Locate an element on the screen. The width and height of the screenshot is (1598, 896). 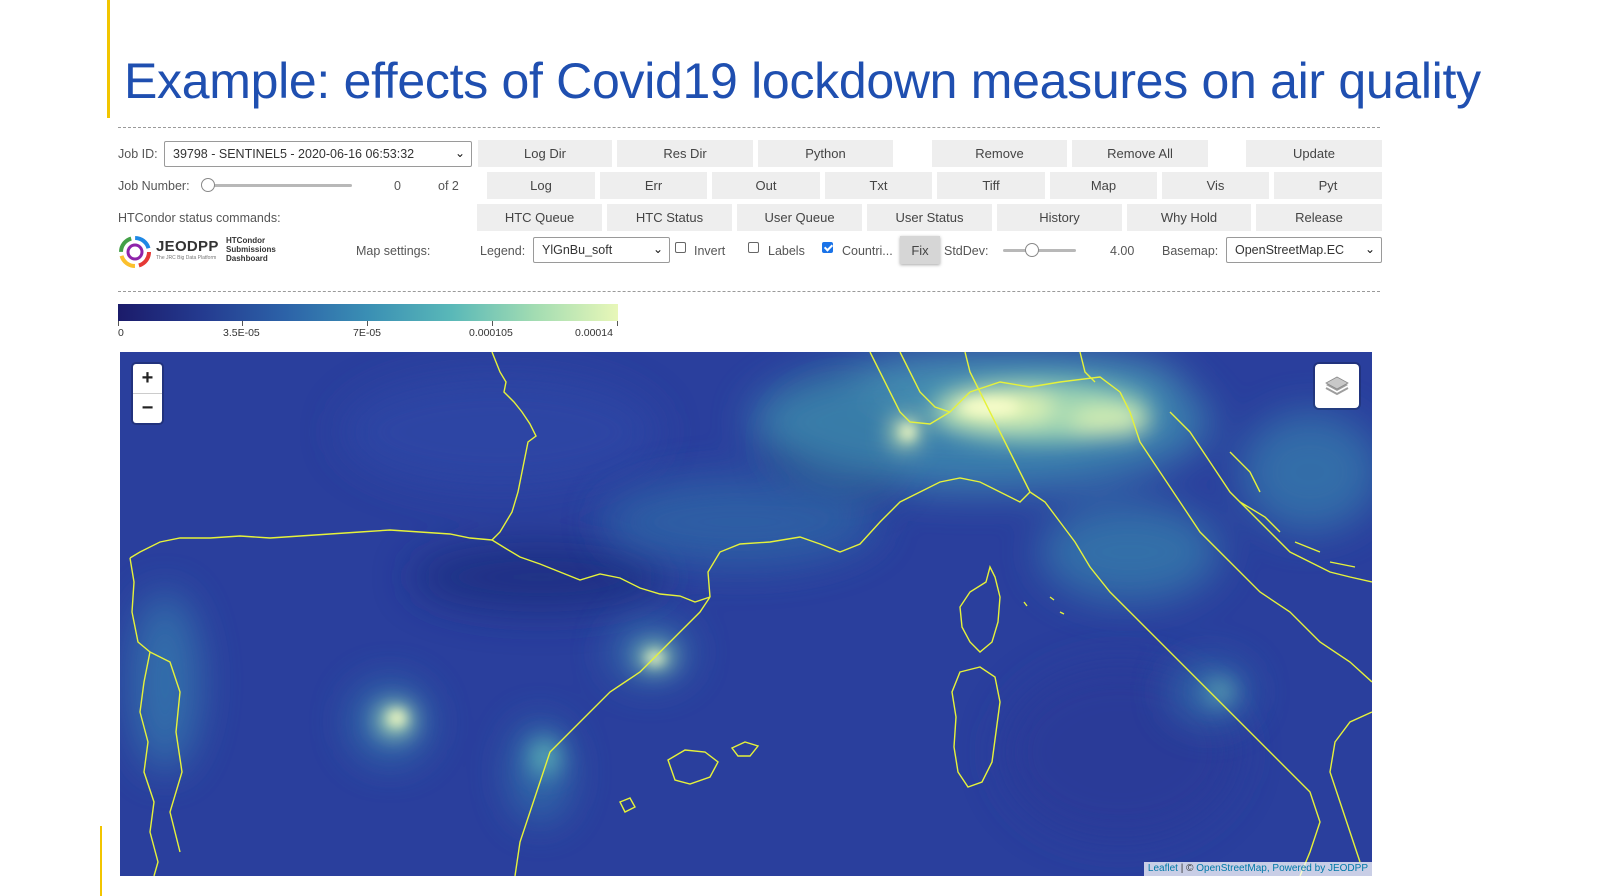
fix-button: Fix is located at coordinates (920, 250).